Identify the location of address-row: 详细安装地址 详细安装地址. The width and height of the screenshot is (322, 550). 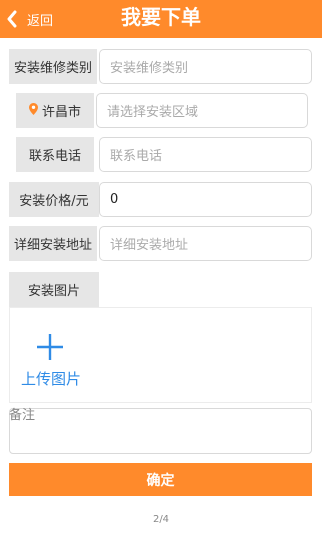
(160, 243).